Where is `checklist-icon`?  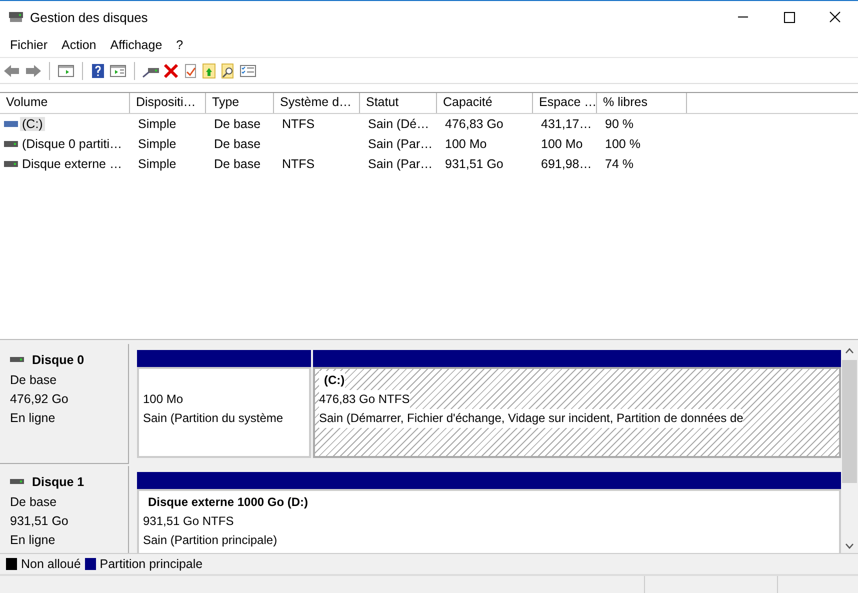
checklist-icon is located at coordinates (248, 70).